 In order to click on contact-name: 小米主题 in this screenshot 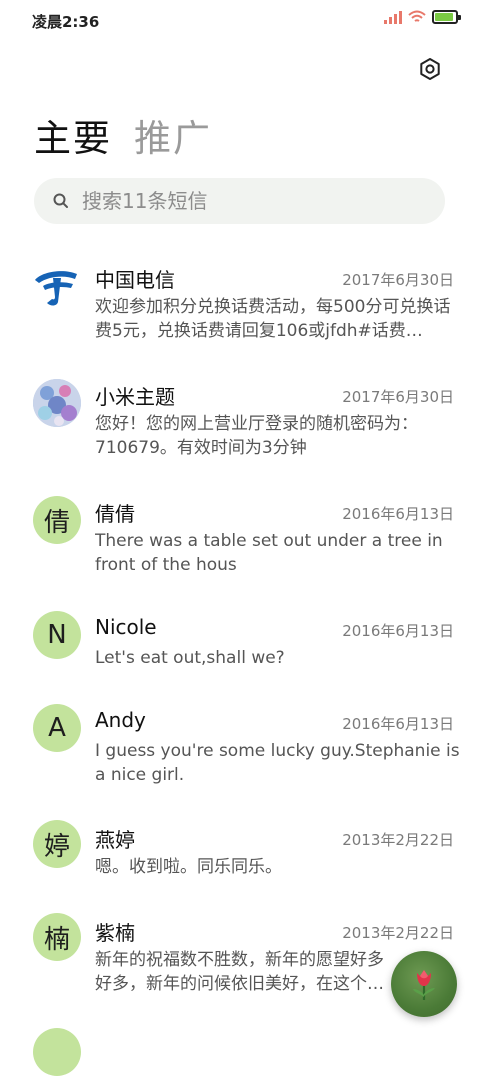, I will do `click(135, 397)`.